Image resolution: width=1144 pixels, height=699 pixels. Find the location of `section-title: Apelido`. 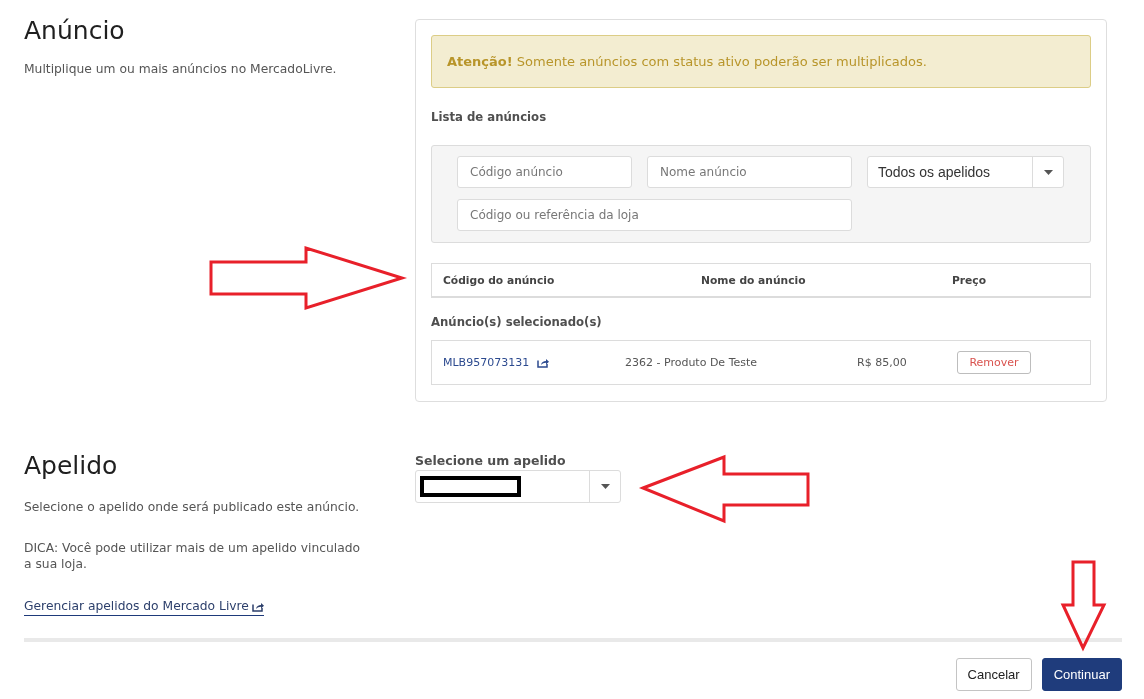

section-title: Apelido is located at coordinates (71, 466).